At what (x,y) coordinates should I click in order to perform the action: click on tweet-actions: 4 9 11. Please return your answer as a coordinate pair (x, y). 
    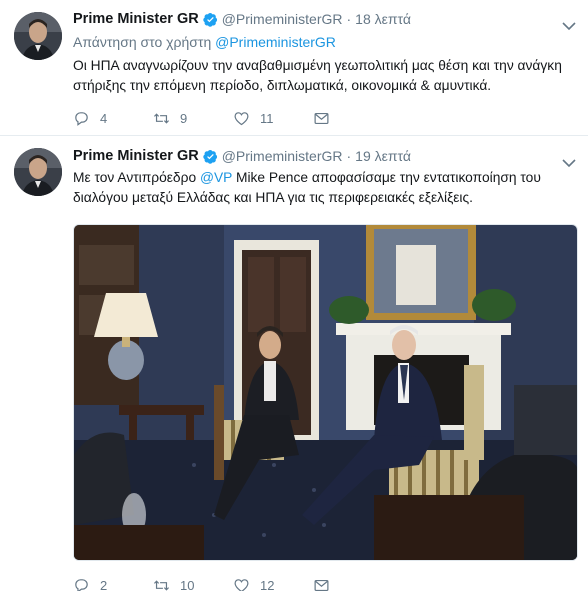
    Looking at the image, I should click on (201, 118).